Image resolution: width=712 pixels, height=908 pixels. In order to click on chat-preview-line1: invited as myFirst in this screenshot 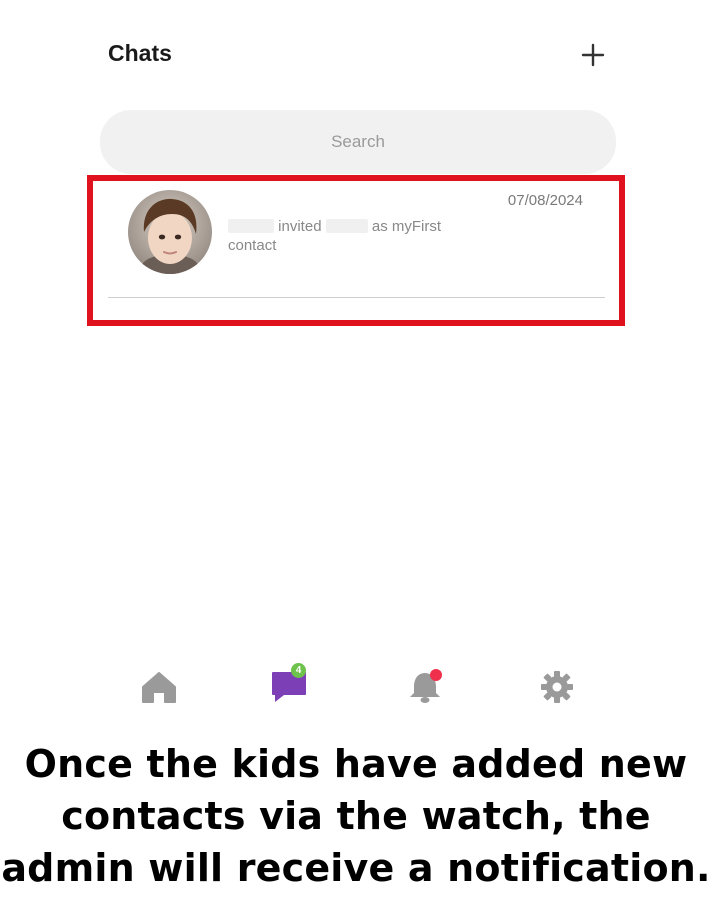, I will do `click(334, 226)`.